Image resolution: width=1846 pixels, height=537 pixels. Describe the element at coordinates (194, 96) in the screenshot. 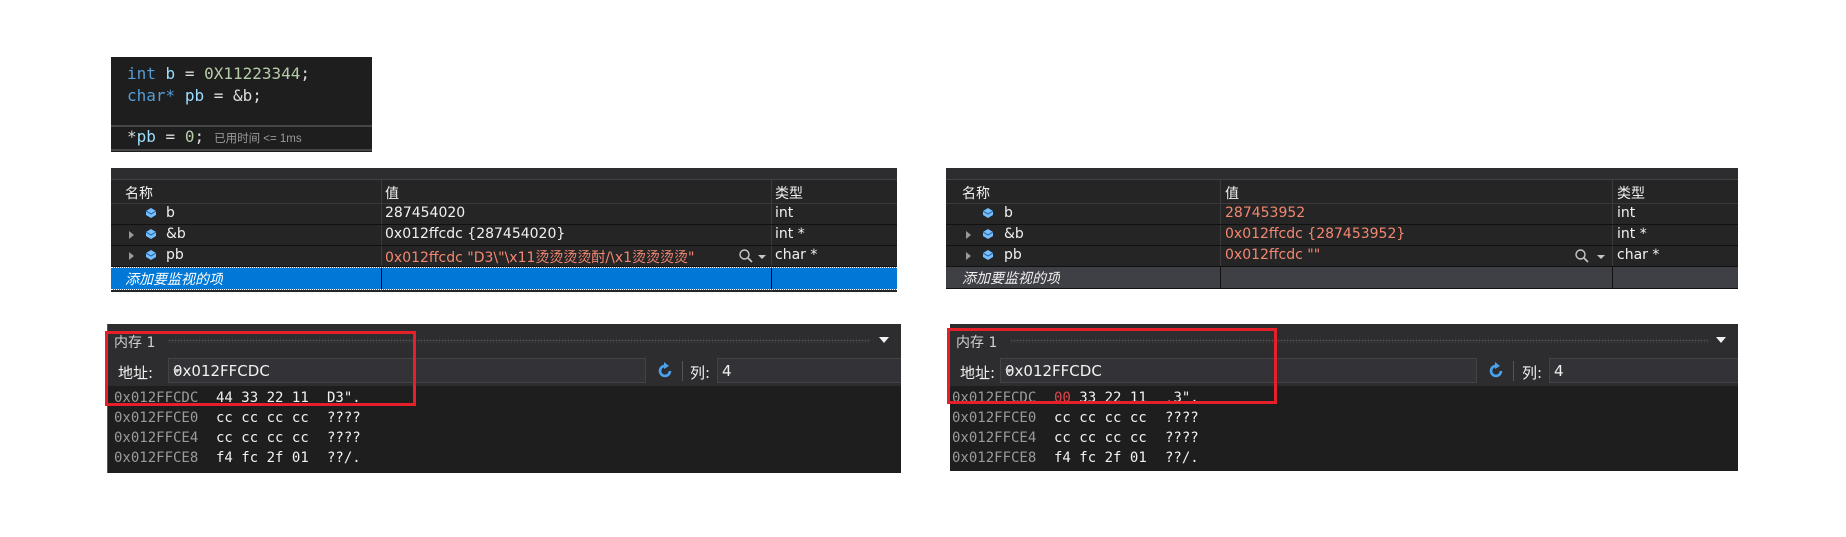

I see `code-line-2: char* pb = &b;` at that location.